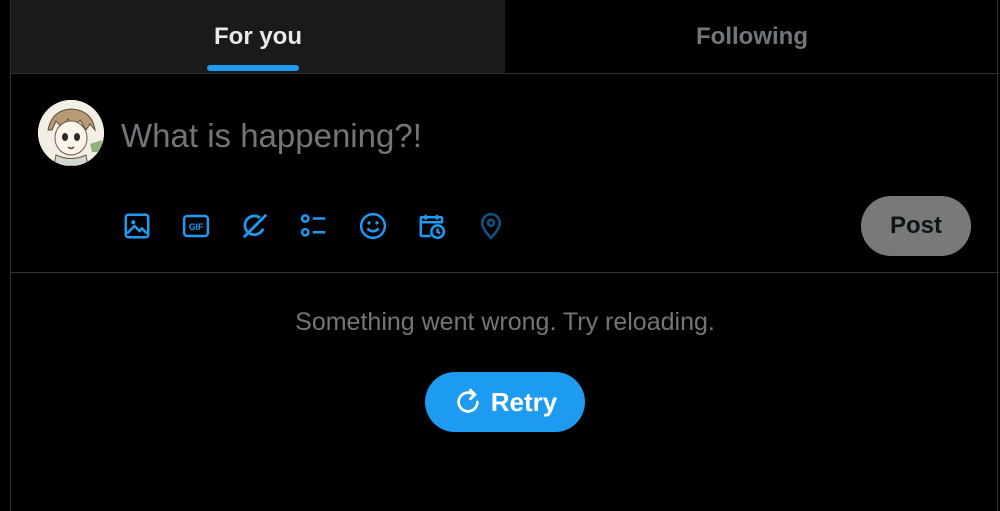 This screenshot has height=511, width=1000. I want to click on composer-toolbar: GIF, so click(328, 226).